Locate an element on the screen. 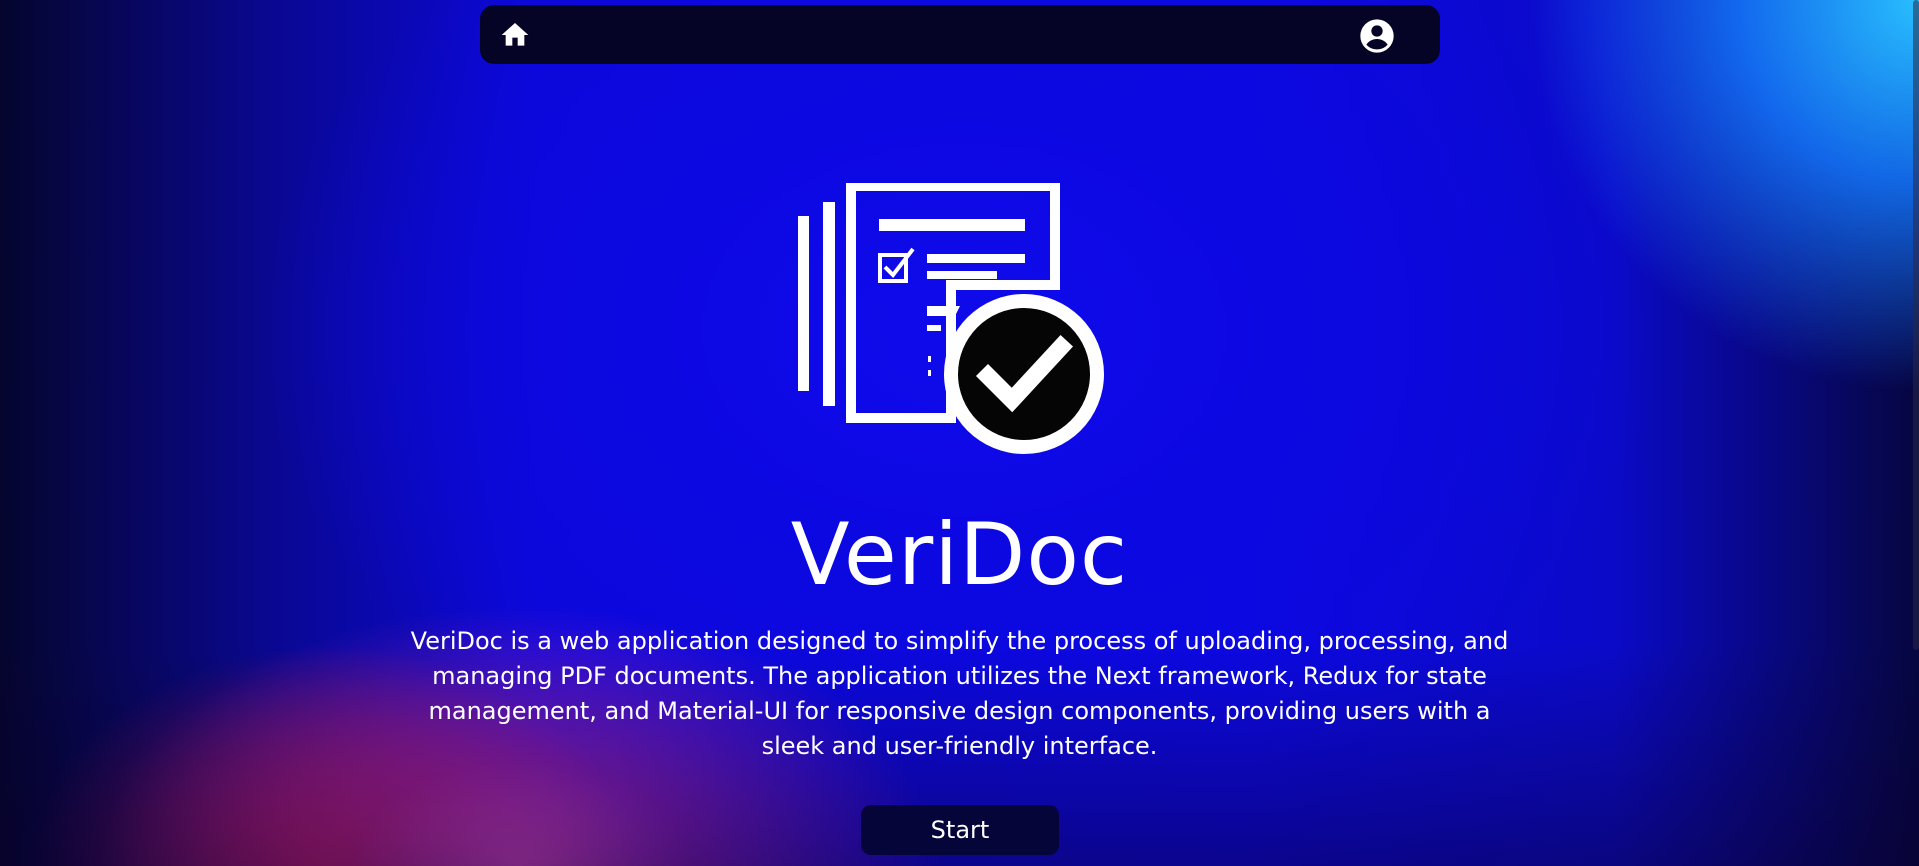 Image resolution: width=1919 pixels, height=866 pixels. start-button: Start is located at coordinates (960, 830).